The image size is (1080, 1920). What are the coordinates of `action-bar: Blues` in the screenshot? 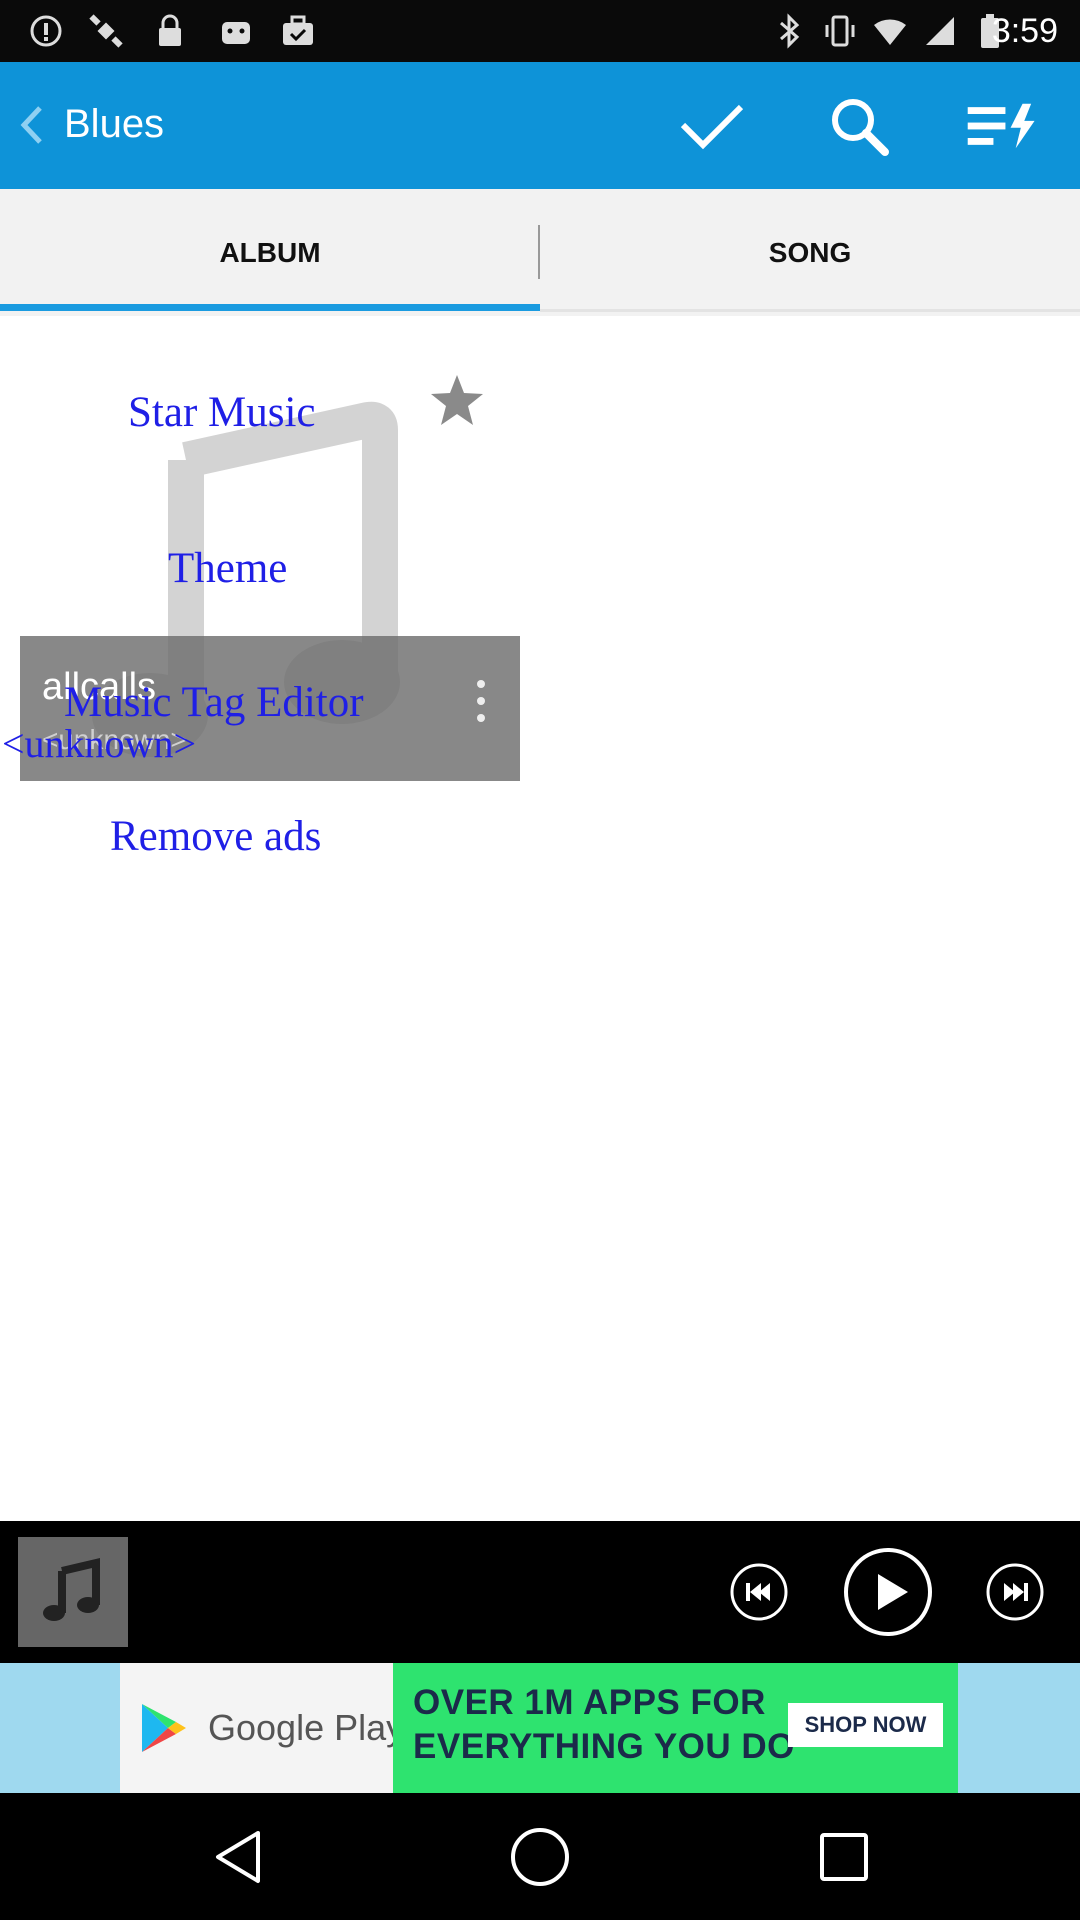 It's located at (540, 125).